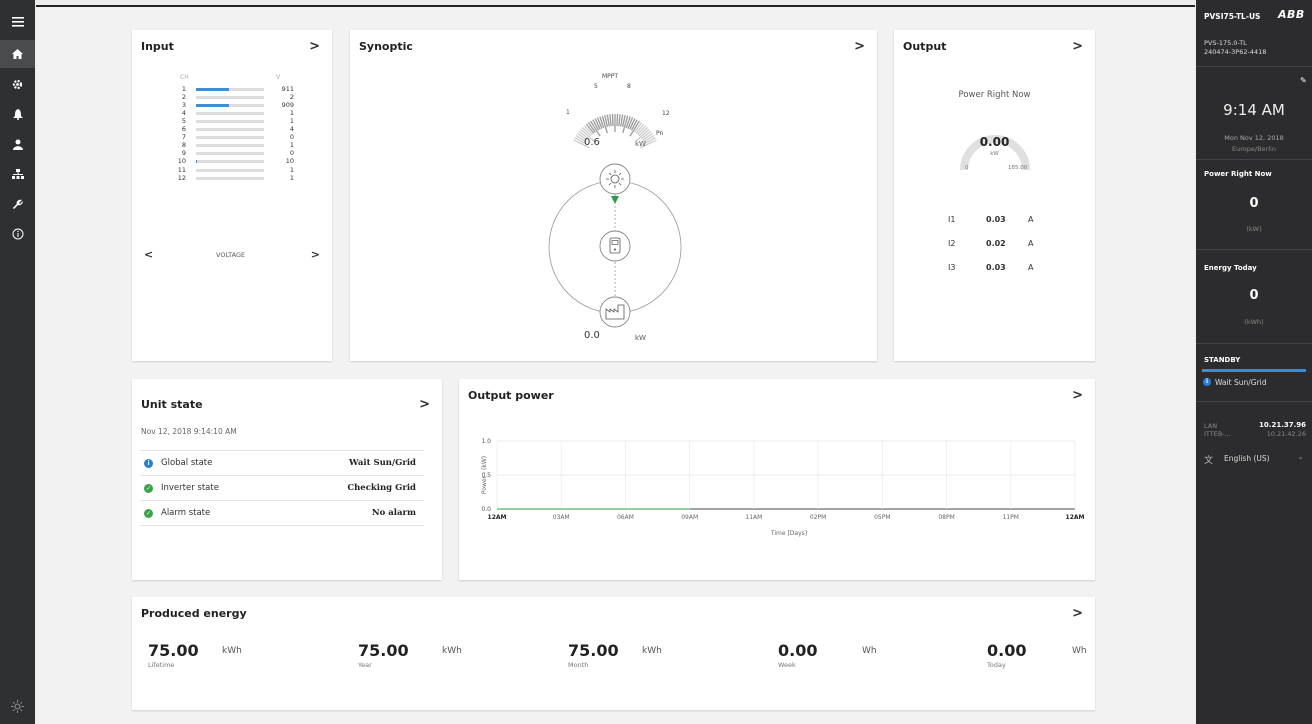 The image size is (1312, 724). I want to click on channel-voltage: 911, so click(287, 89).